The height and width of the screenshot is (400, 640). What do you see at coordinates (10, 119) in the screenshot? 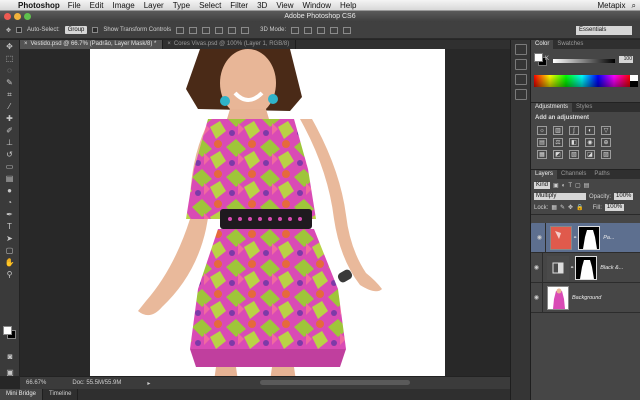
I see `healing-brush-tool-icon: ✚` at bounding box center [10, 119].